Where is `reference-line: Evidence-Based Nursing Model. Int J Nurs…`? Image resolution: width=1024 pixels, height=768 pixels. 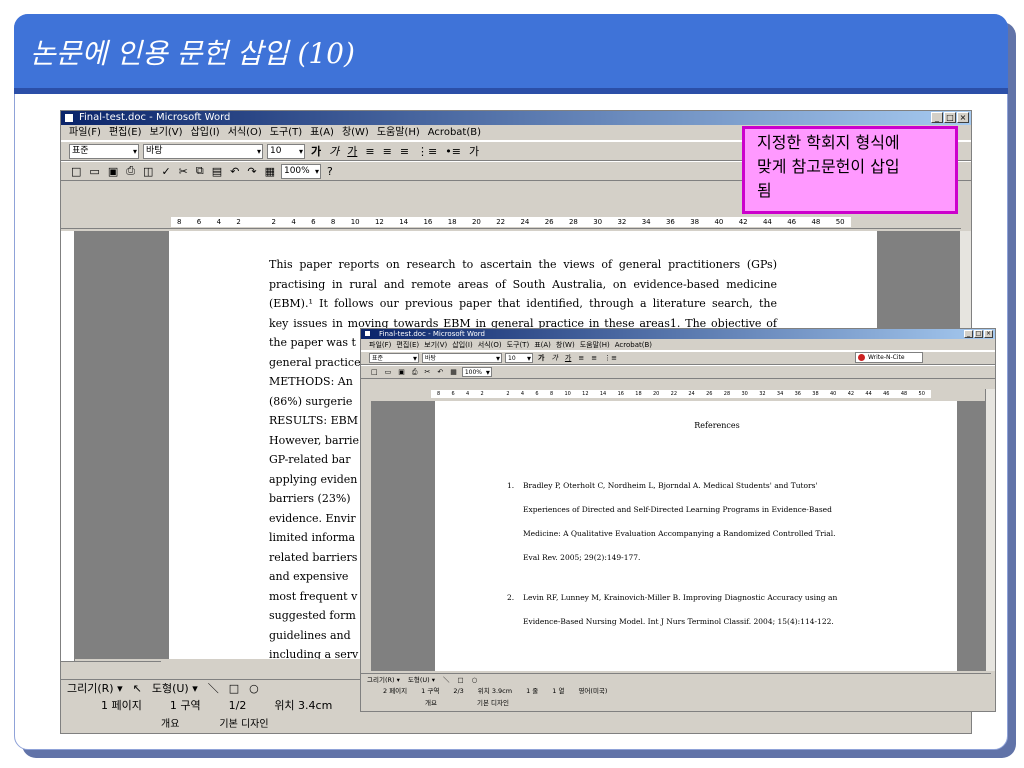
reference-line: Evidence-Based Nursing Model. Int J Nurs… is located at coordinates (678, 621).